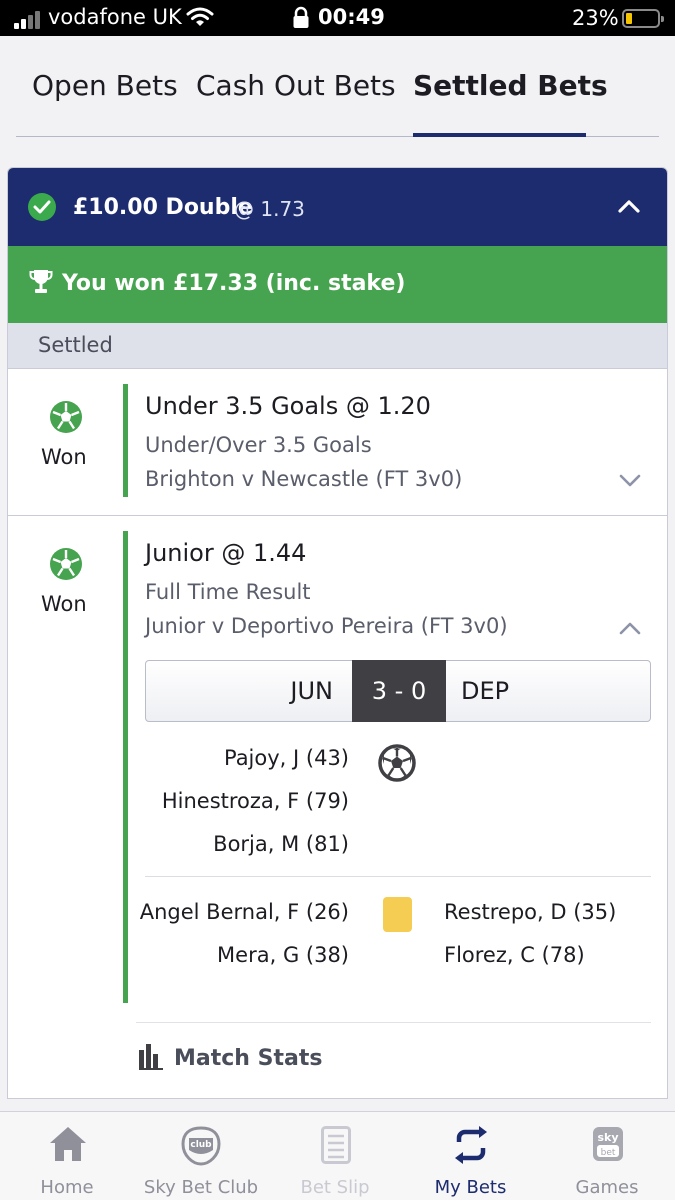 The image size is (675, 1200). I want to click on leg-market: Under/Over 3.5 Goals, so click(258, 445).